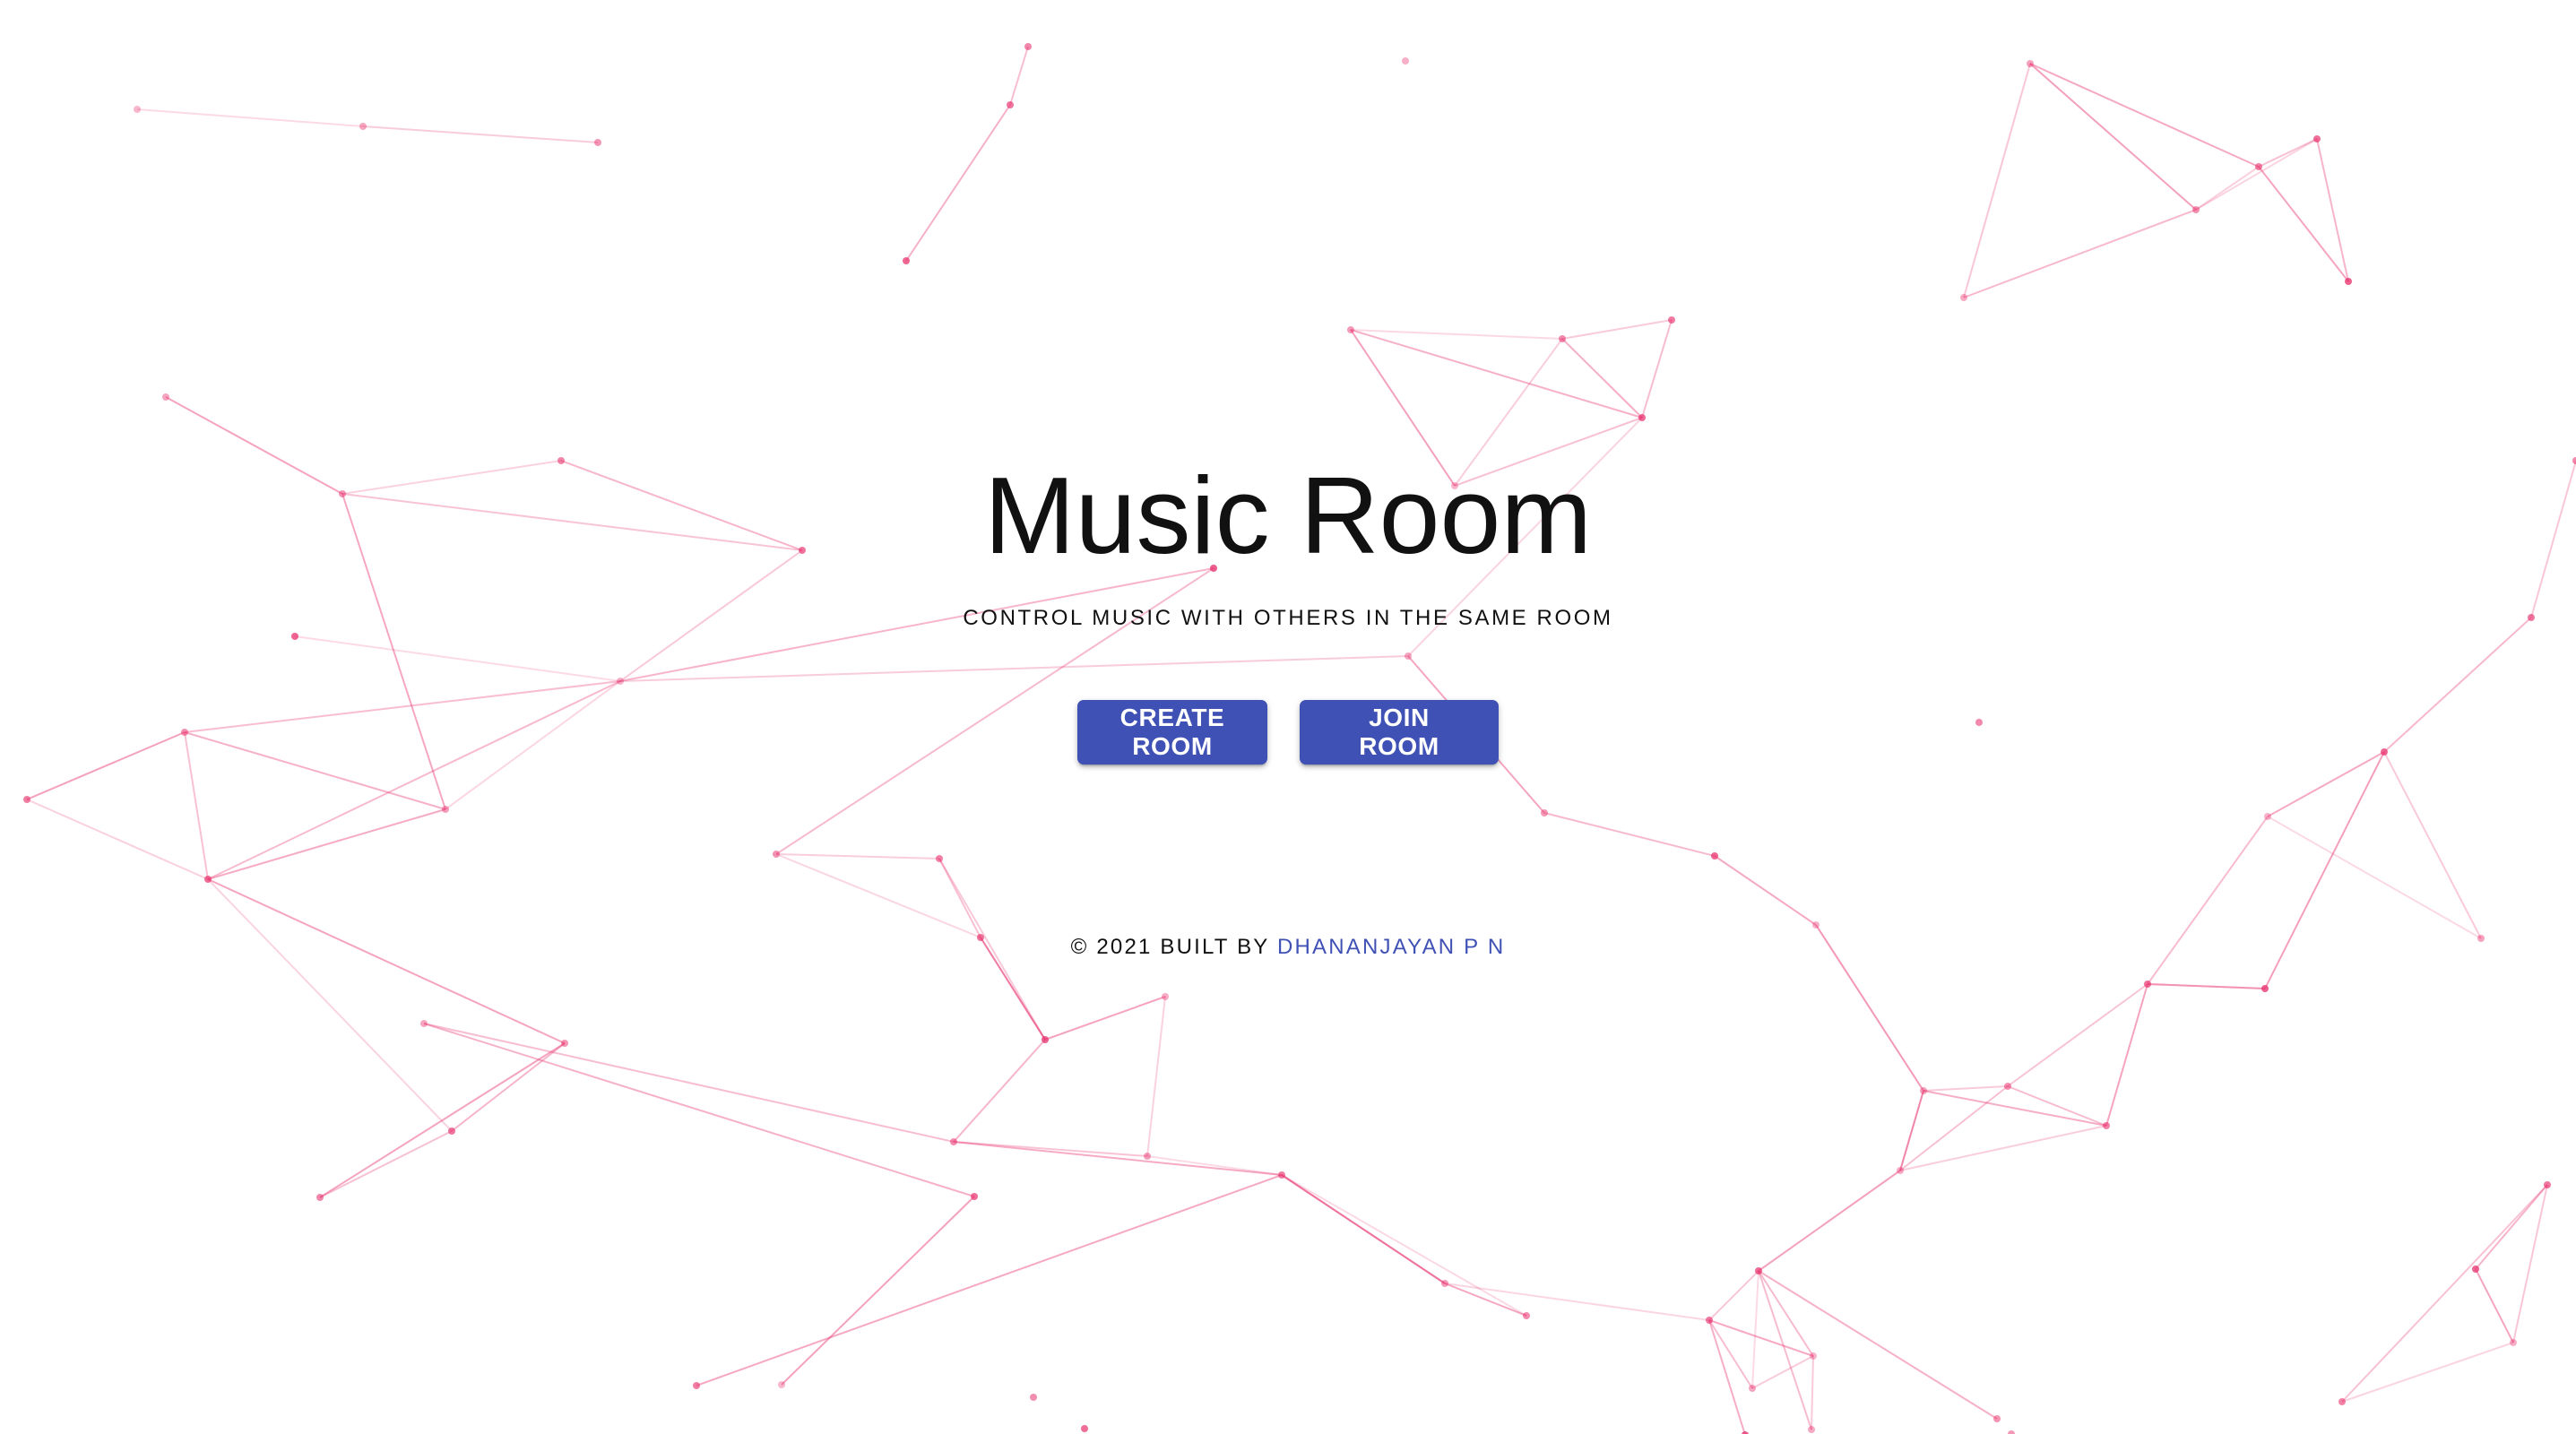 The height and width of the screenshot is (1434, 2576). What do you see at coordinates (1288, 515) in the screenshot?
I see `page-title: Music Room` at bounding box center [1288, 515].